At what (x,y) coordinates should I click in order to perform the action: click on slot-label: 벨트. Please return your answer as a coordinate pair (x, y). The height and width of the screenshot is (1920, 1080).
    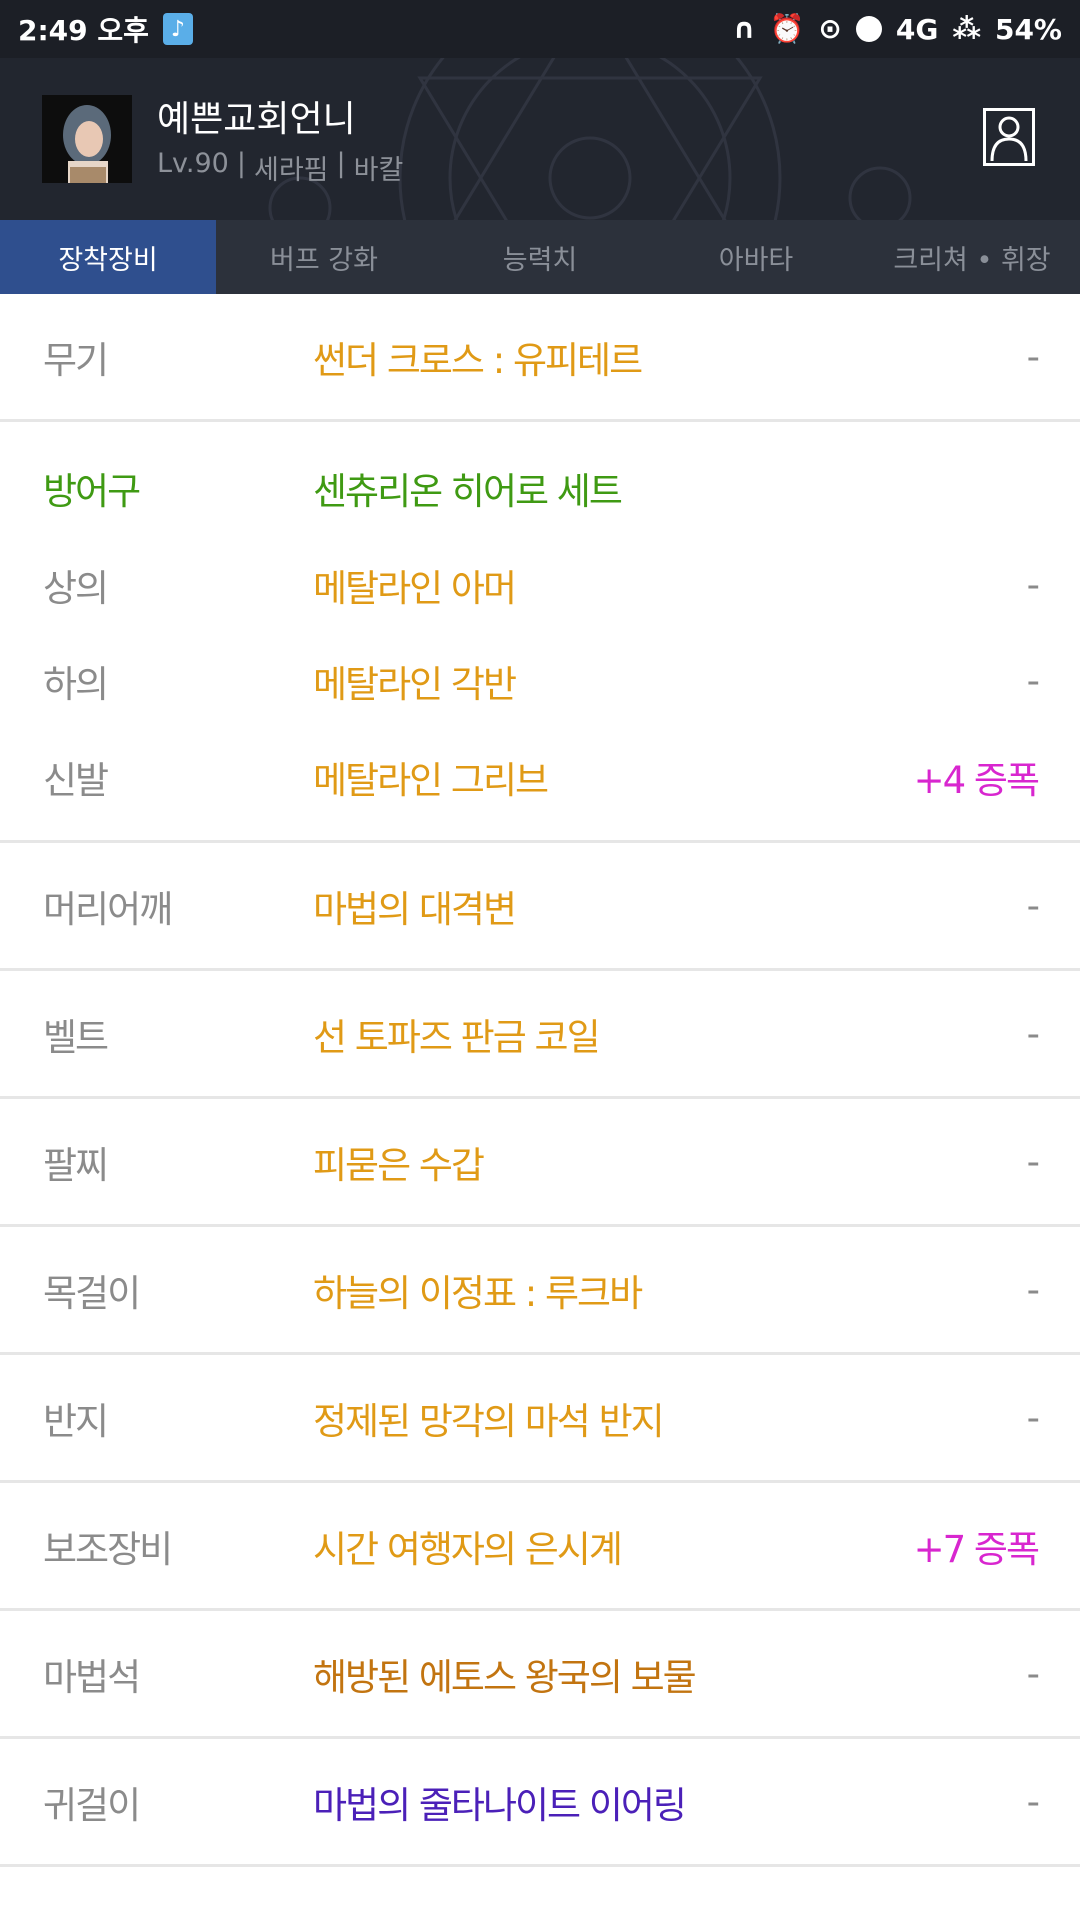
    Looking at the image, I should click on (76, 1037).